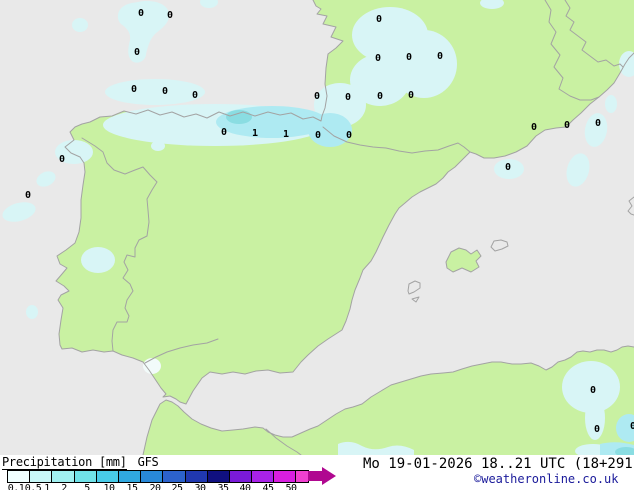  I want to click on scale-tick-label: 0.5, so click(33, 486).